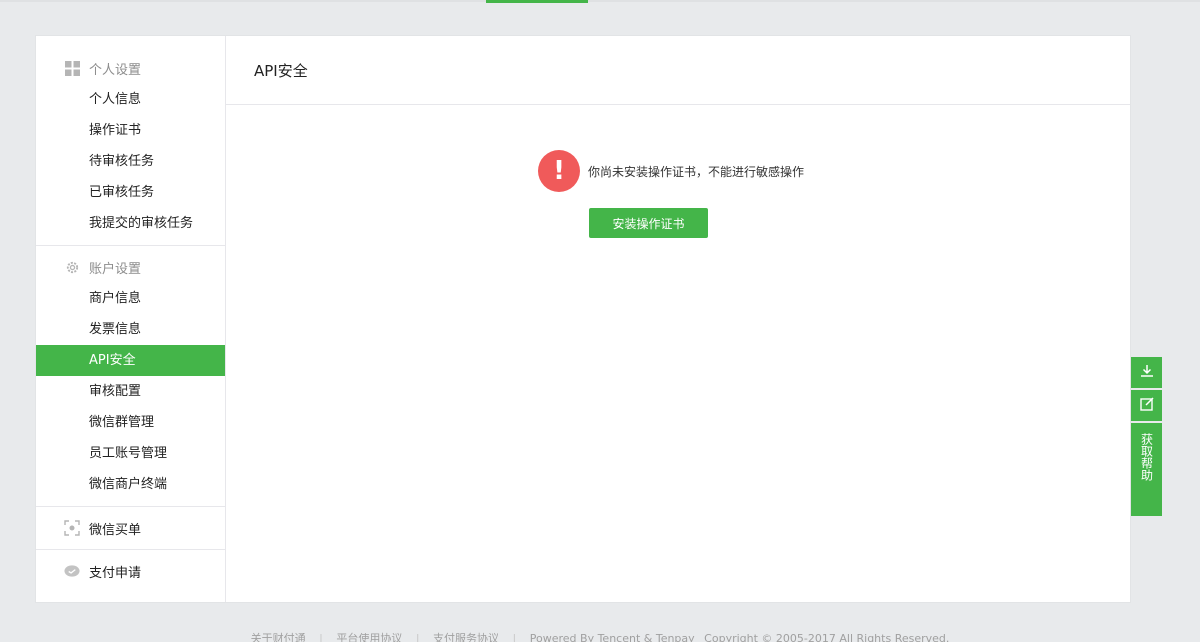  Describe the element at coordinates (130, 484) in the screenshot. I see `sidebar-item-wechat-terminal: 微信商户终端` at that location.